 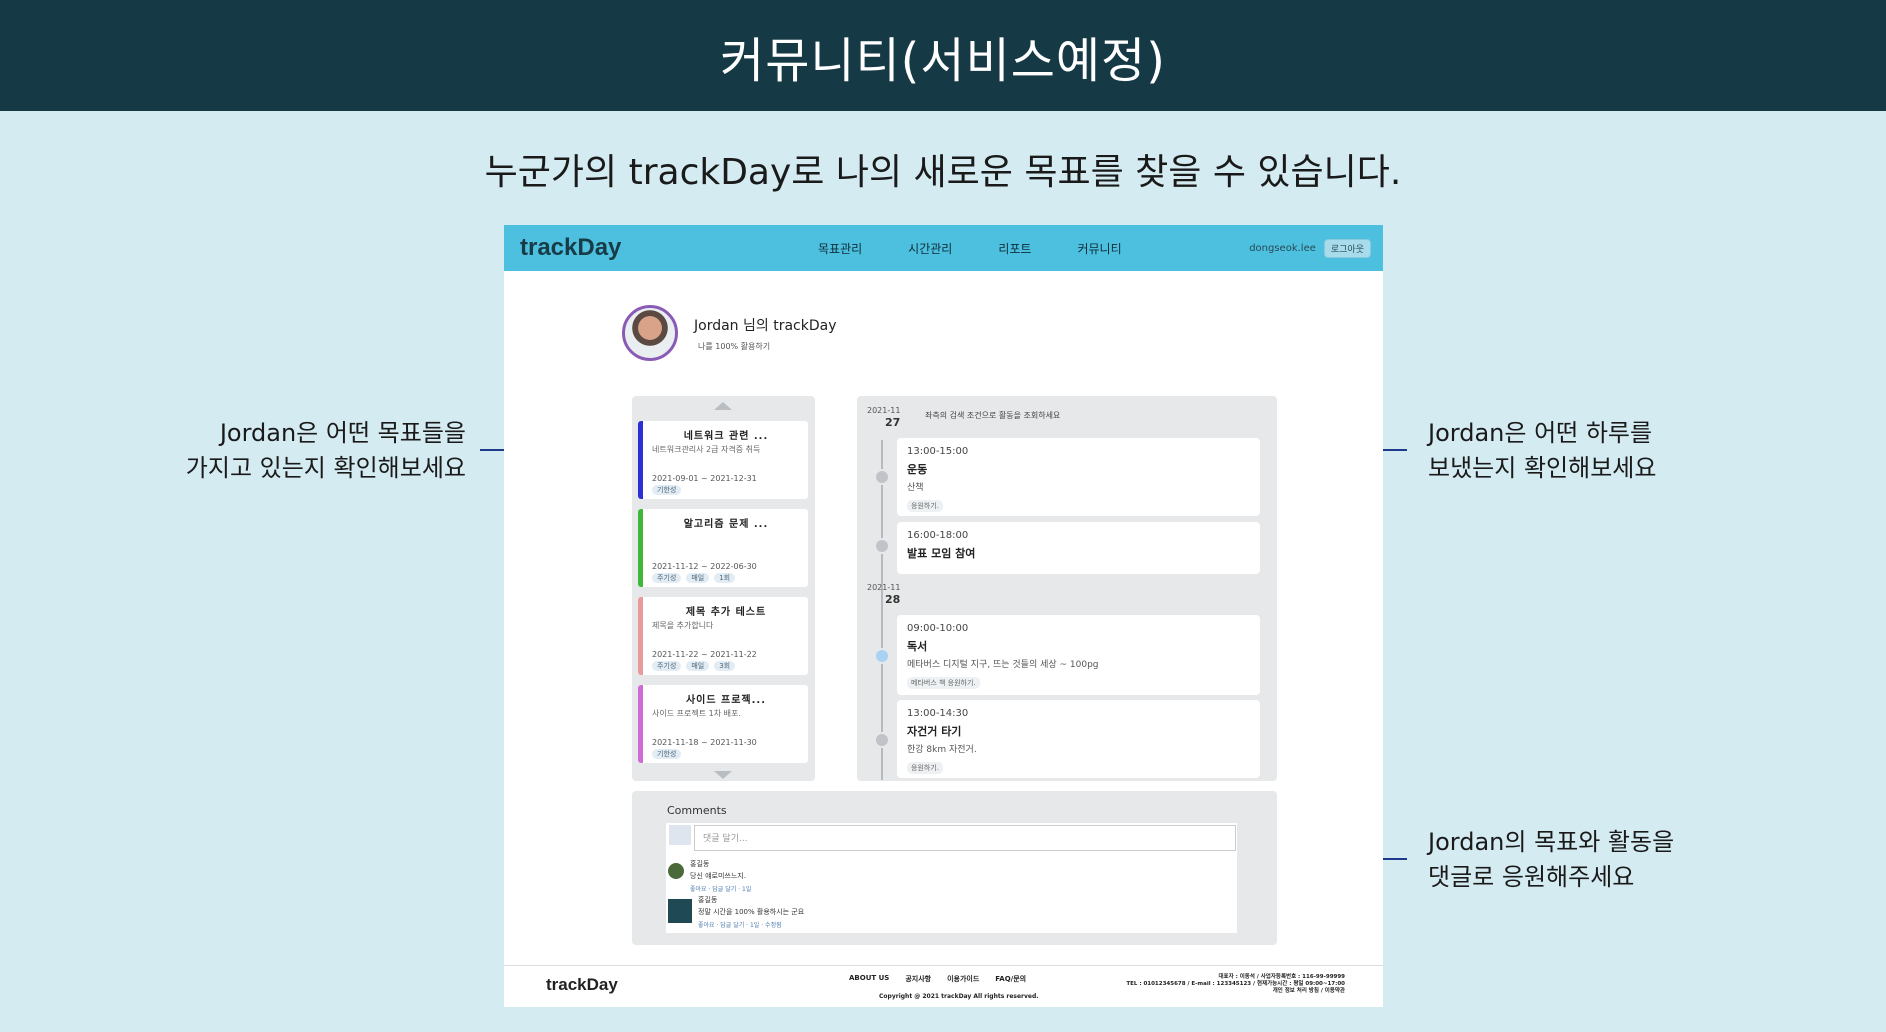 I want to click on footer-link-about: ABOUT US, so click(x=869, y=979).